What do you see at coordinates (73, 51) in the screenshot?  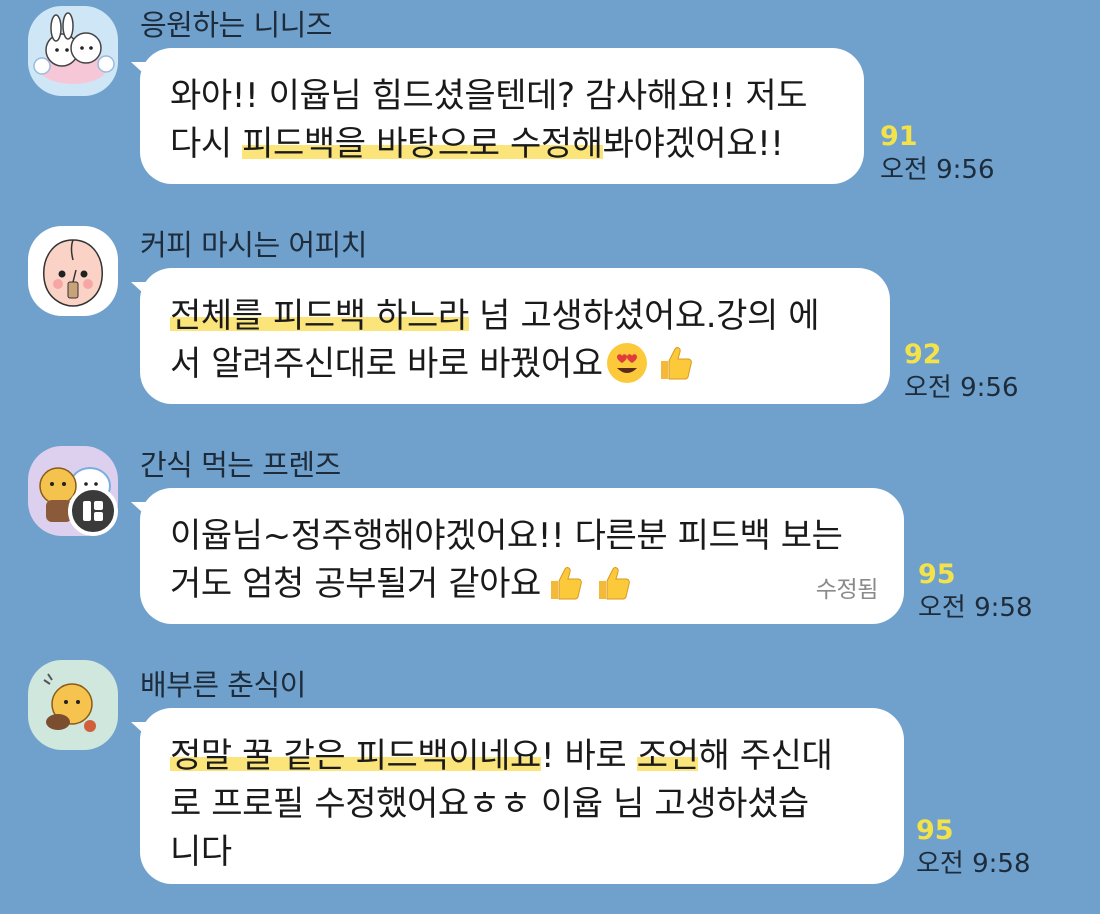 I see `ninize-avatar-icon` at bounding box center [73, 51].